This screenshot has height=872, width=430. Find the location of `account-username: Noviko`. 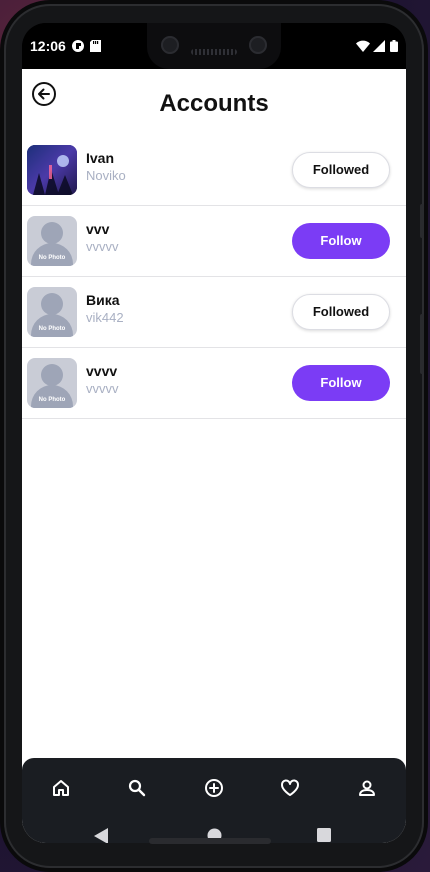

account-username: Noviko is located at coordinates (106, 175).